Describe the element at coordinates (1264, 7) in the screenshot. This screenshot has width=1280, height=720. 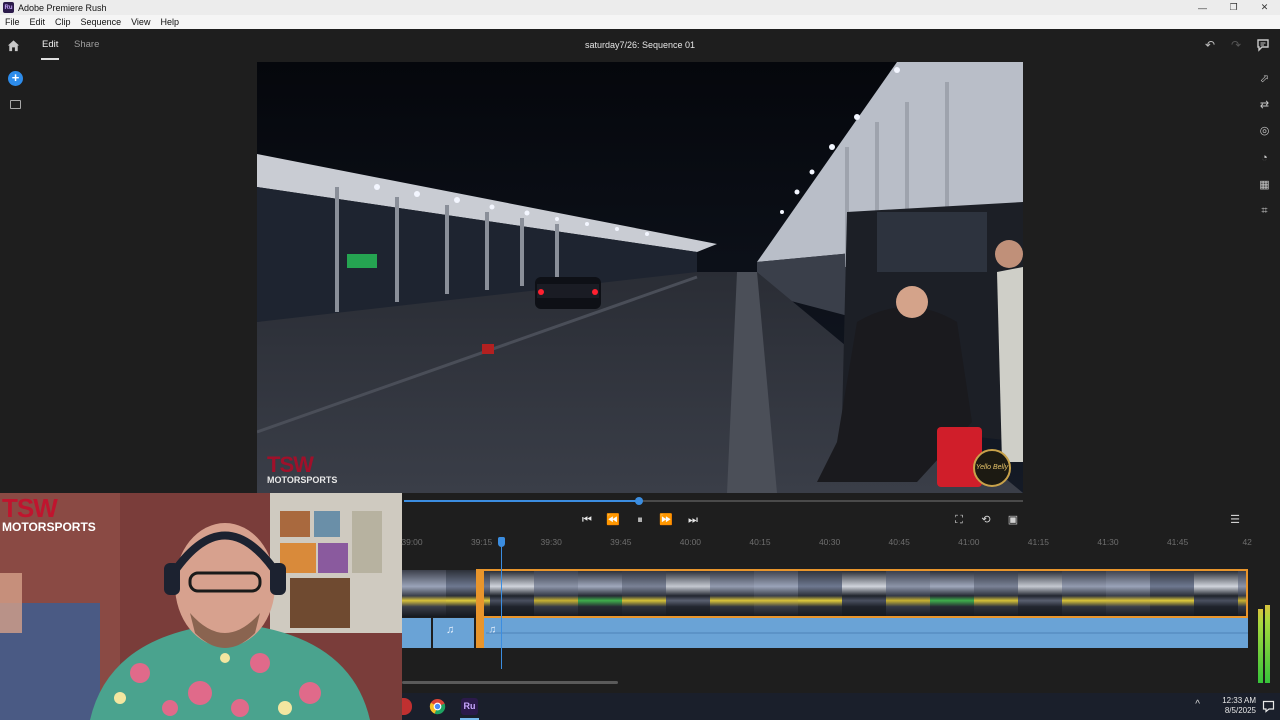
I see `close-button: ✕` at that location.